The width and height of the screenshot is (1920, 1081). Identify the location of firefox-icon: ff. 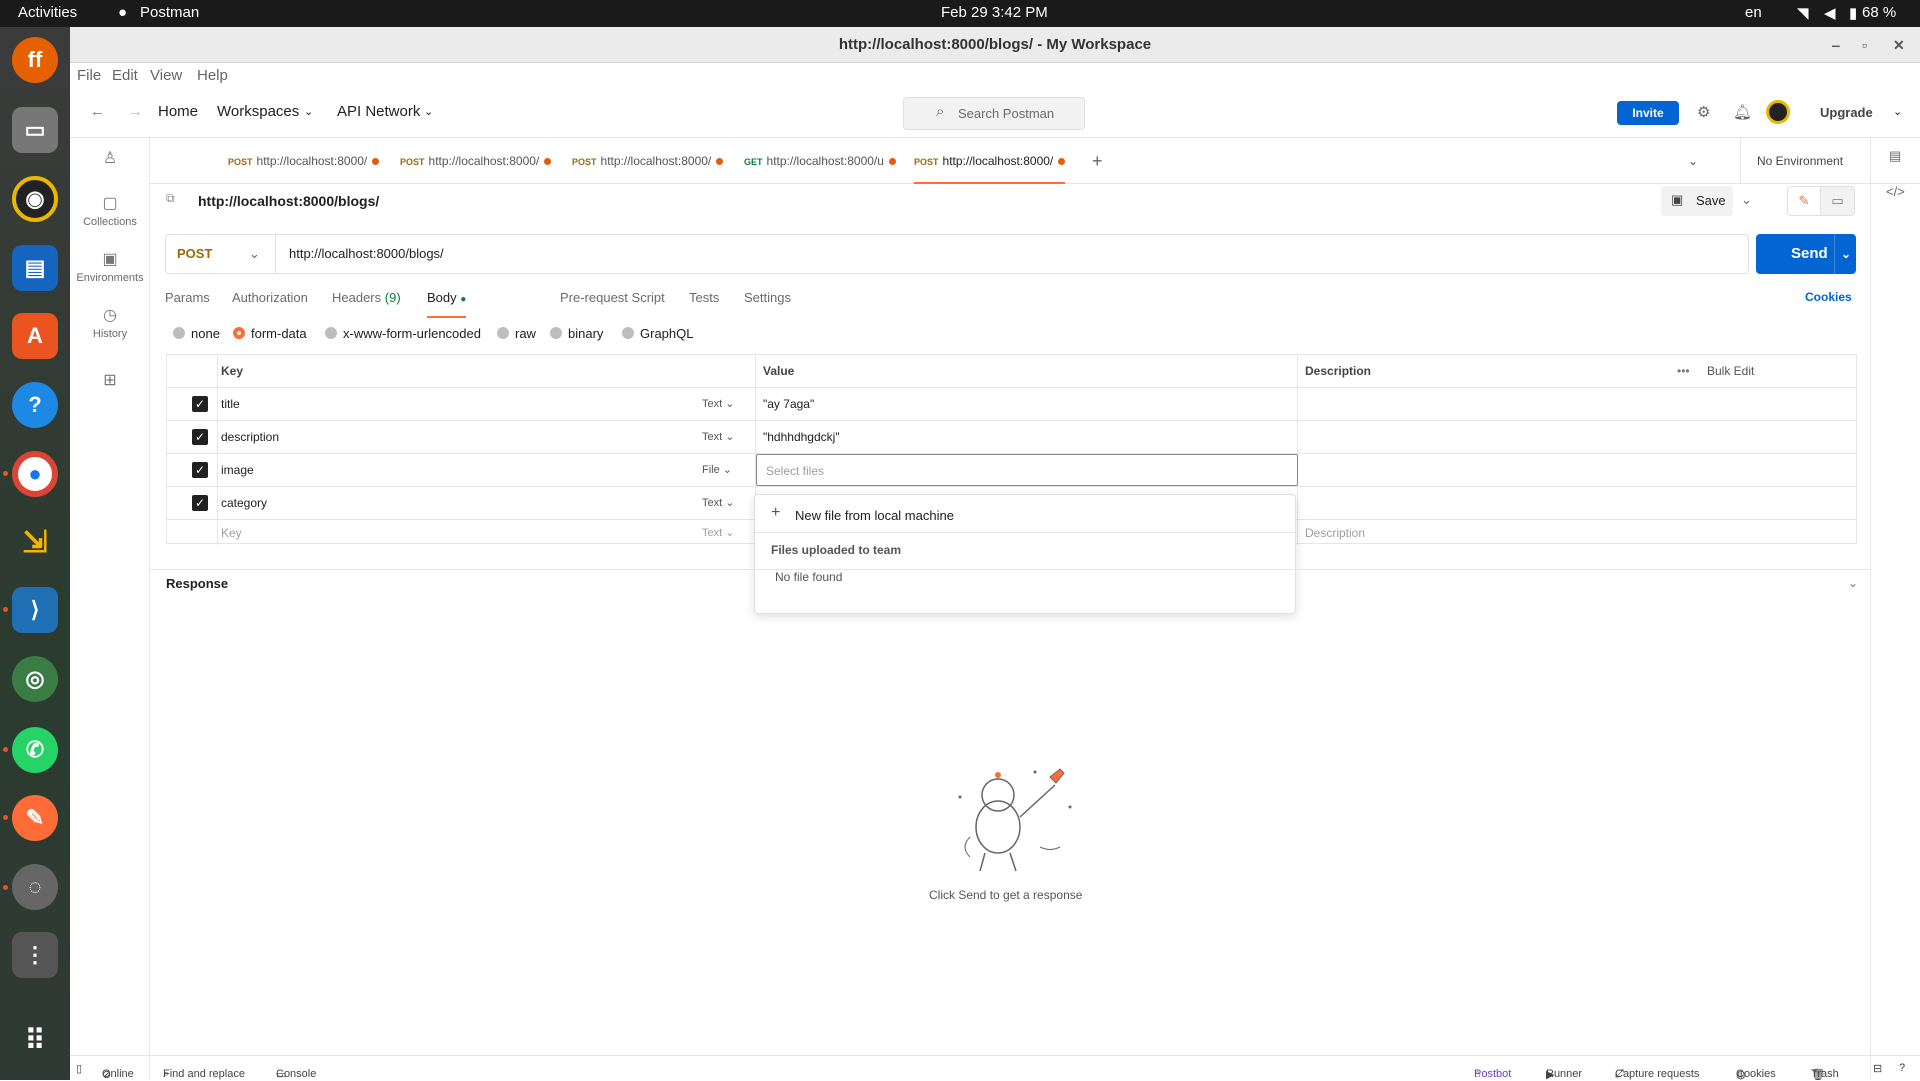
(35, 60).